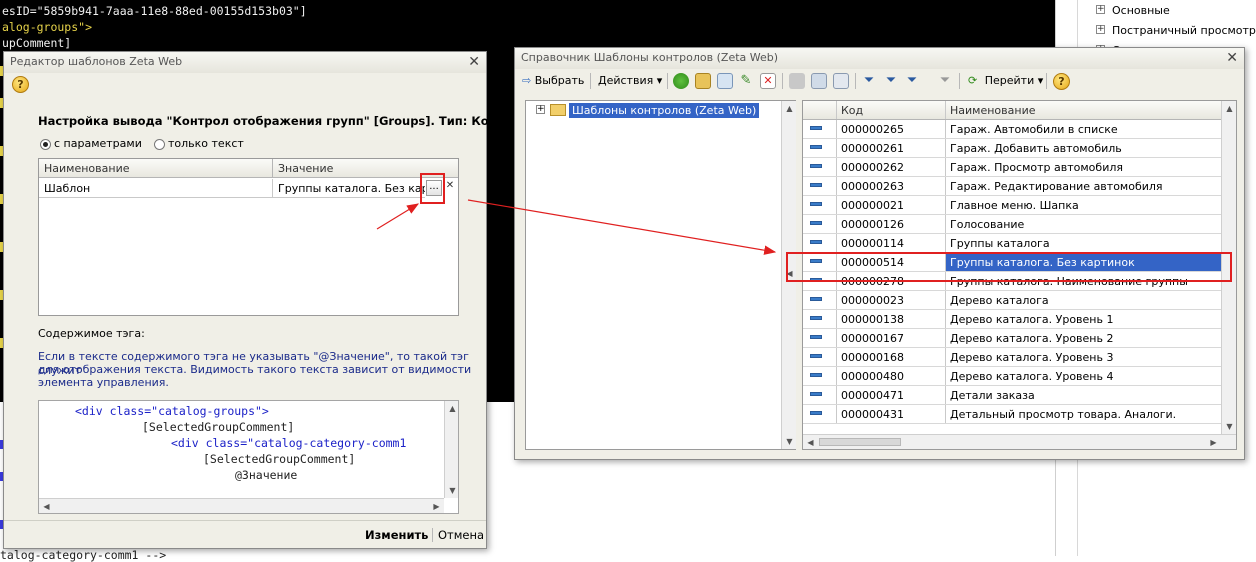 Image resolution: width=1256 pixels, height=562 pixels. I want to click on annotation-arrow-right, so click(622, 227).